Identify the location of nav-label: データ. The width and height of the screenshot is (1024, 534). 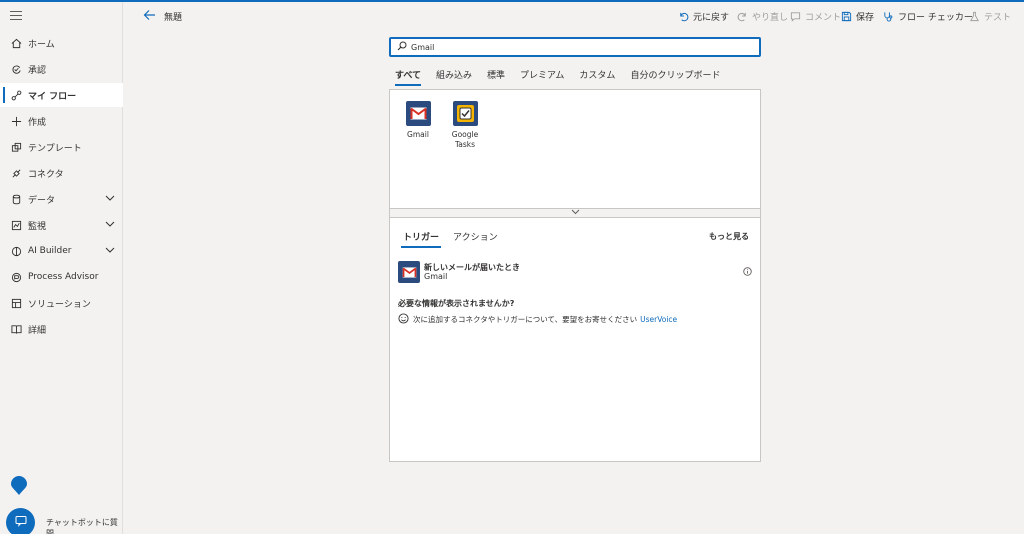
(42, 200).